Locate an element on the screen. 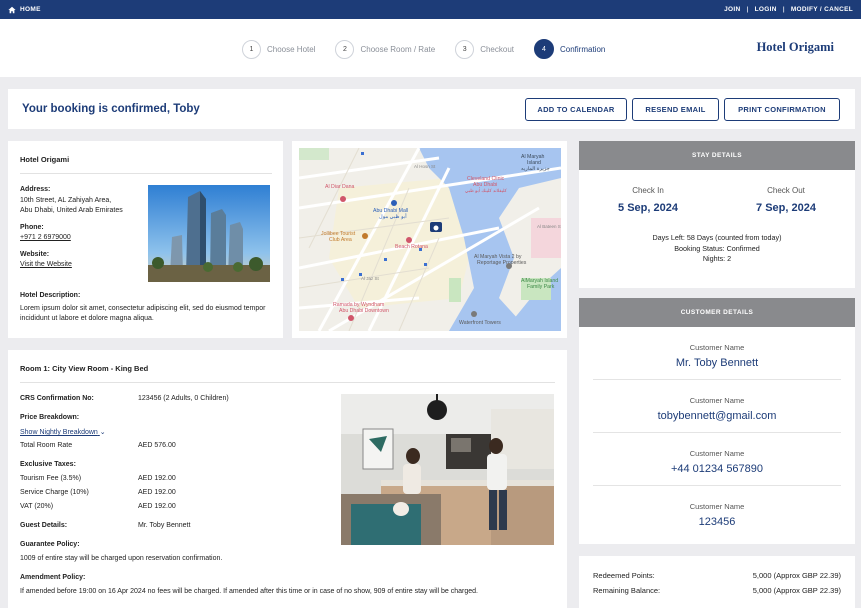 This screenshot has height=608, width=861. tourism-fee-label: Tourism Fee (3.5%) is located at coordinates (51, 478).